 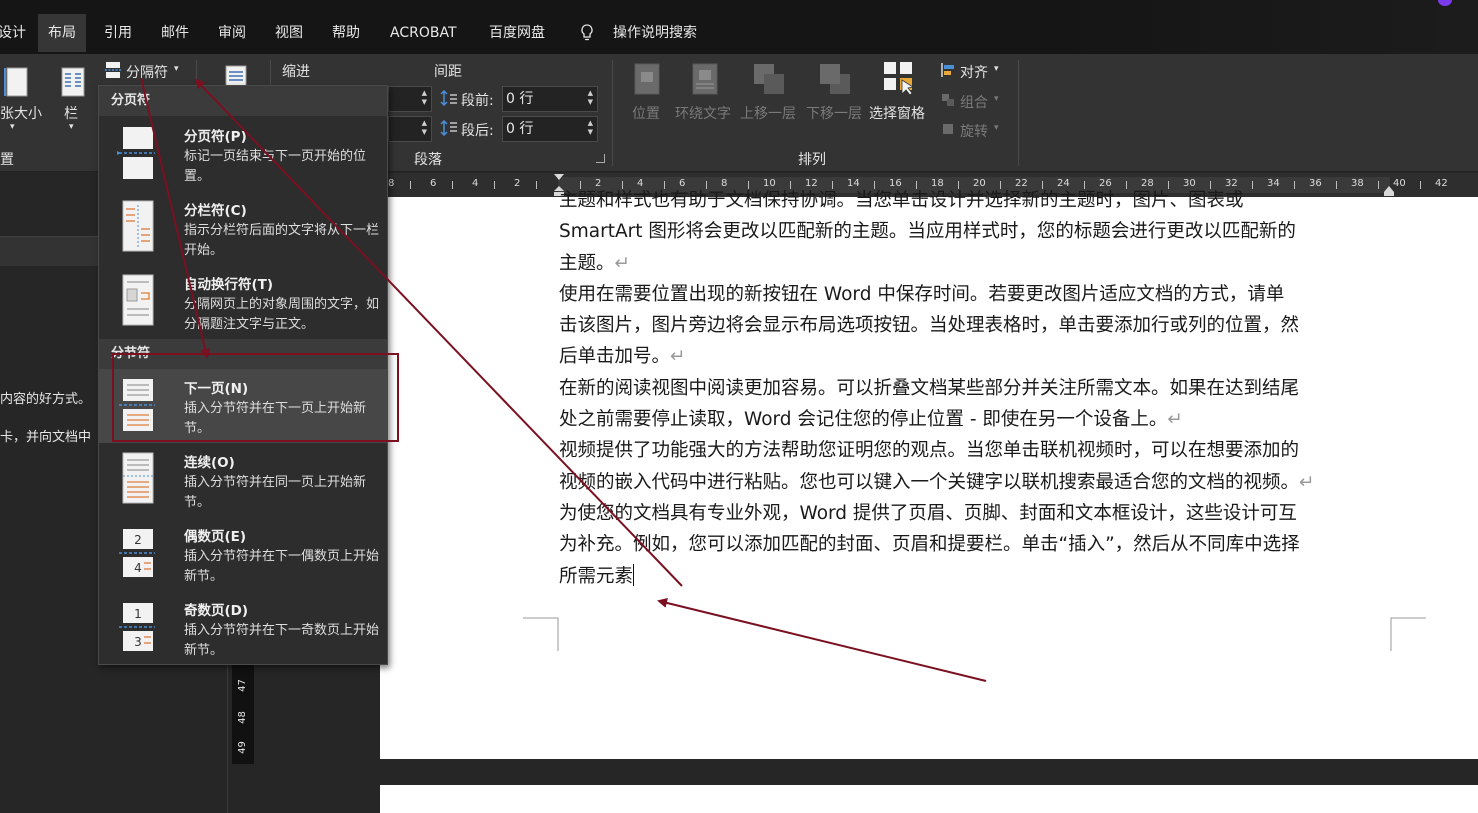 What do you see at coordinates (655, 33) in the screenshot?
I see `tell-me-search: 操作说明搜索` at bounding box center [655, 33].